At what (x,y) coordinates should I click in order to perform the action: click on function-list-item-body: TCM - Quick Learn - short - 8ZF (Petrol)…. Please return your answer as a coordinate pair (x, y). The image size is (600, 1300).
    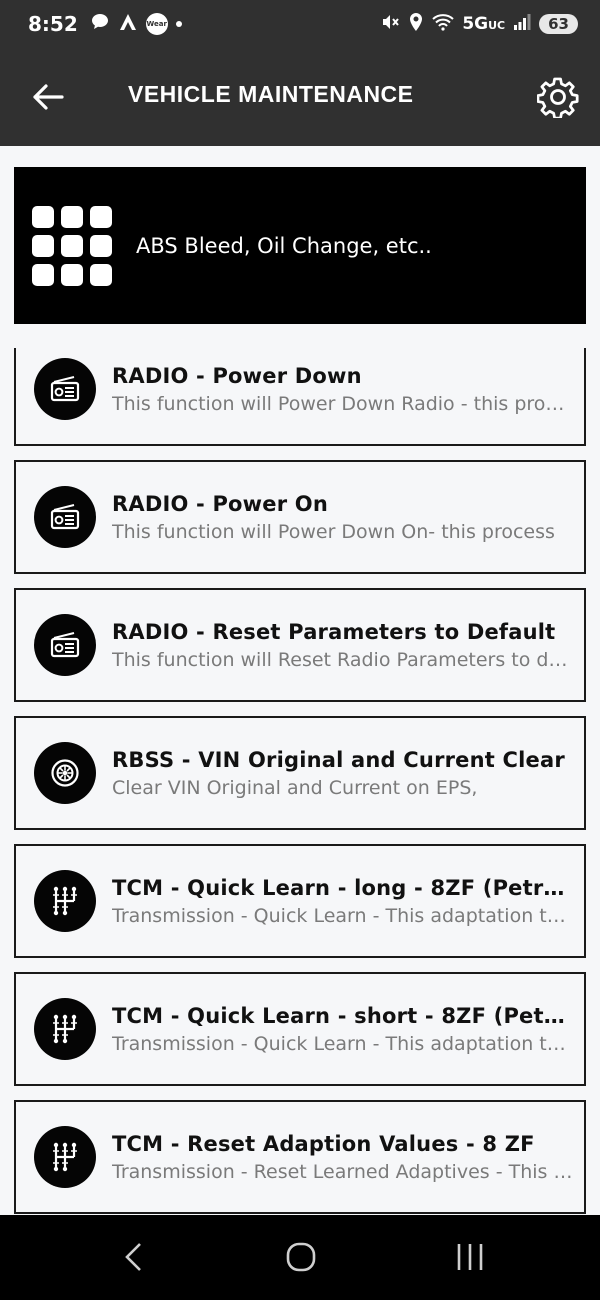
    Looking at the image, I should click on (343, 1029).